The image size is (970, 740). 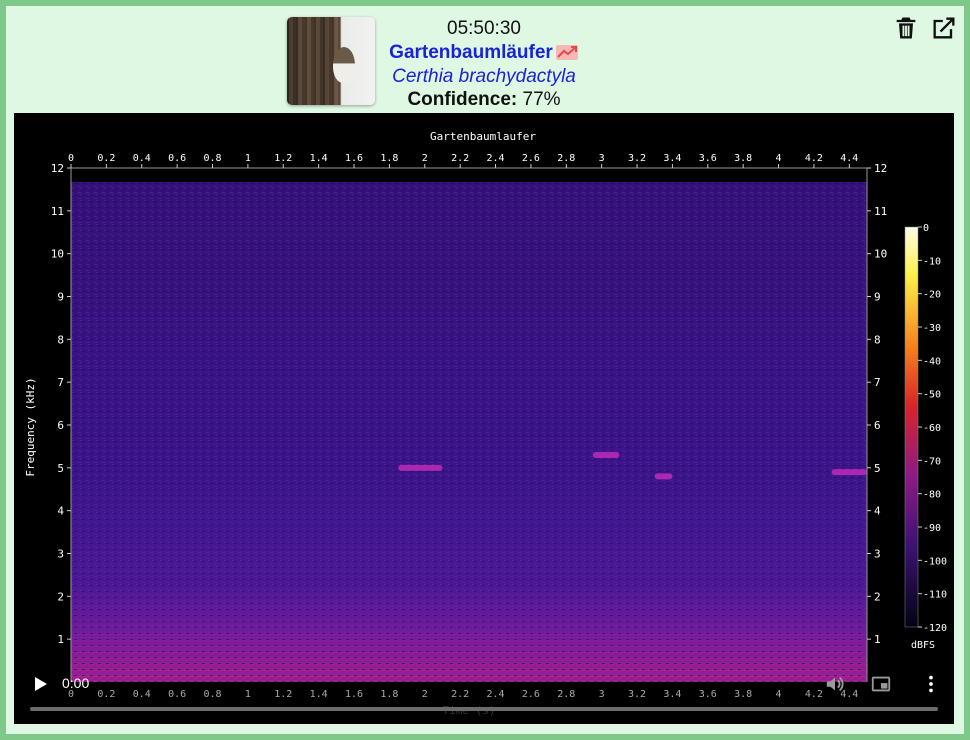 I want to click on external-link-icon, so click(x=944, y=28).